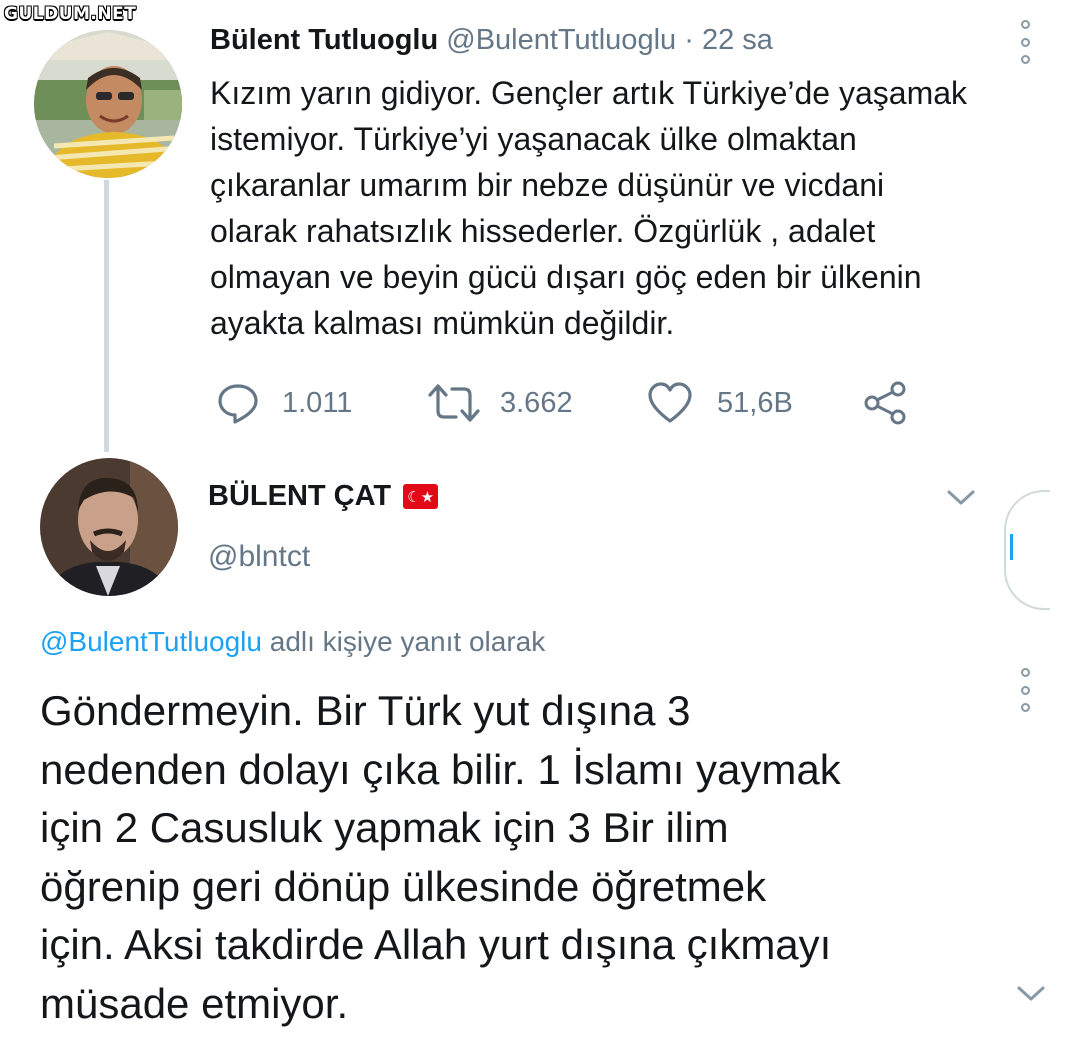  Describe the element at coordinates (421, 496) in the screenshot. I see `turkey-flag-icon: ☾★` at that location.